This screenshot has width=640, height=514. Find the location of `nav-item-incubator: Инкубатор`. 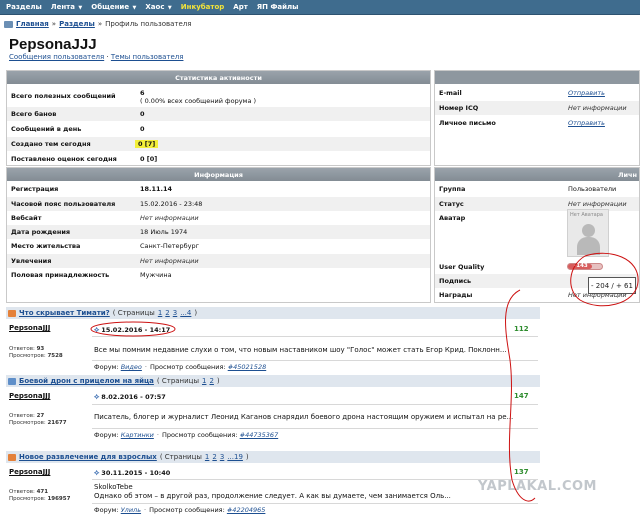

nav-item-incubator: Инкубатор is located at coordinates (203, 7).